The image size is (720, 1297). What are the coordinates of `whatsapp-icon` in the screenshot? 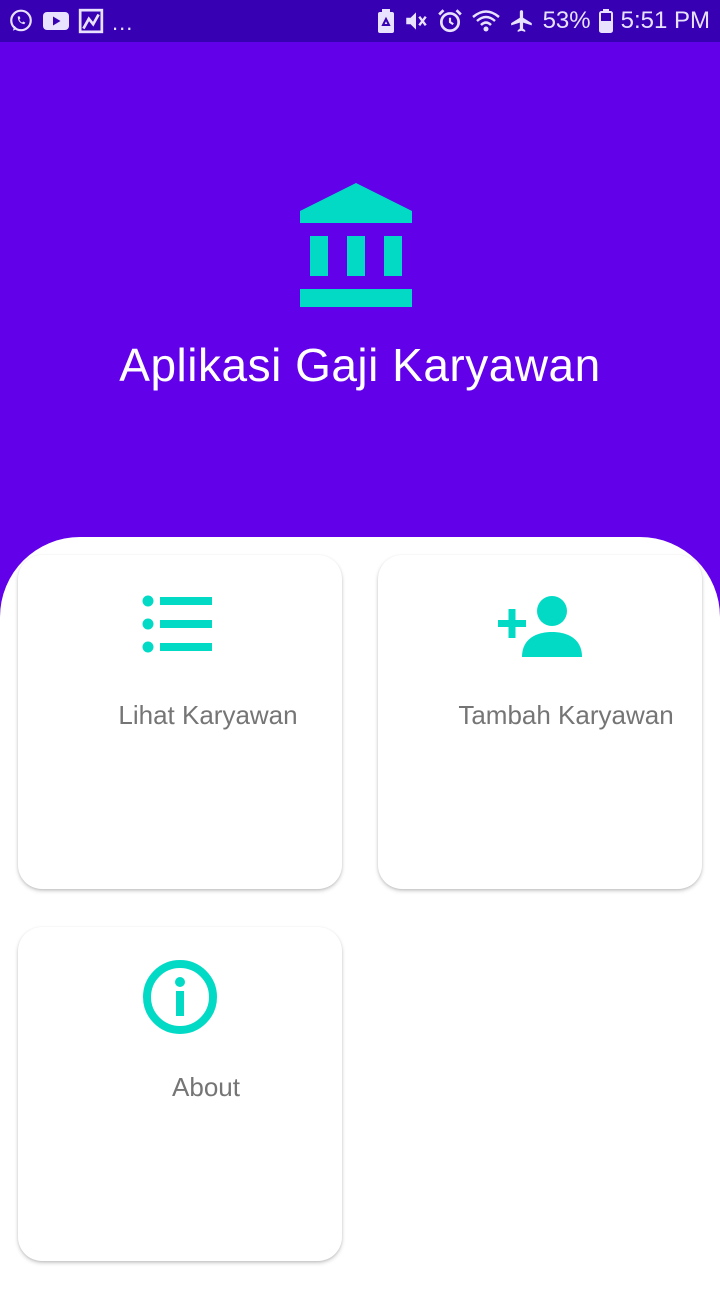 It's located at (21, 20).